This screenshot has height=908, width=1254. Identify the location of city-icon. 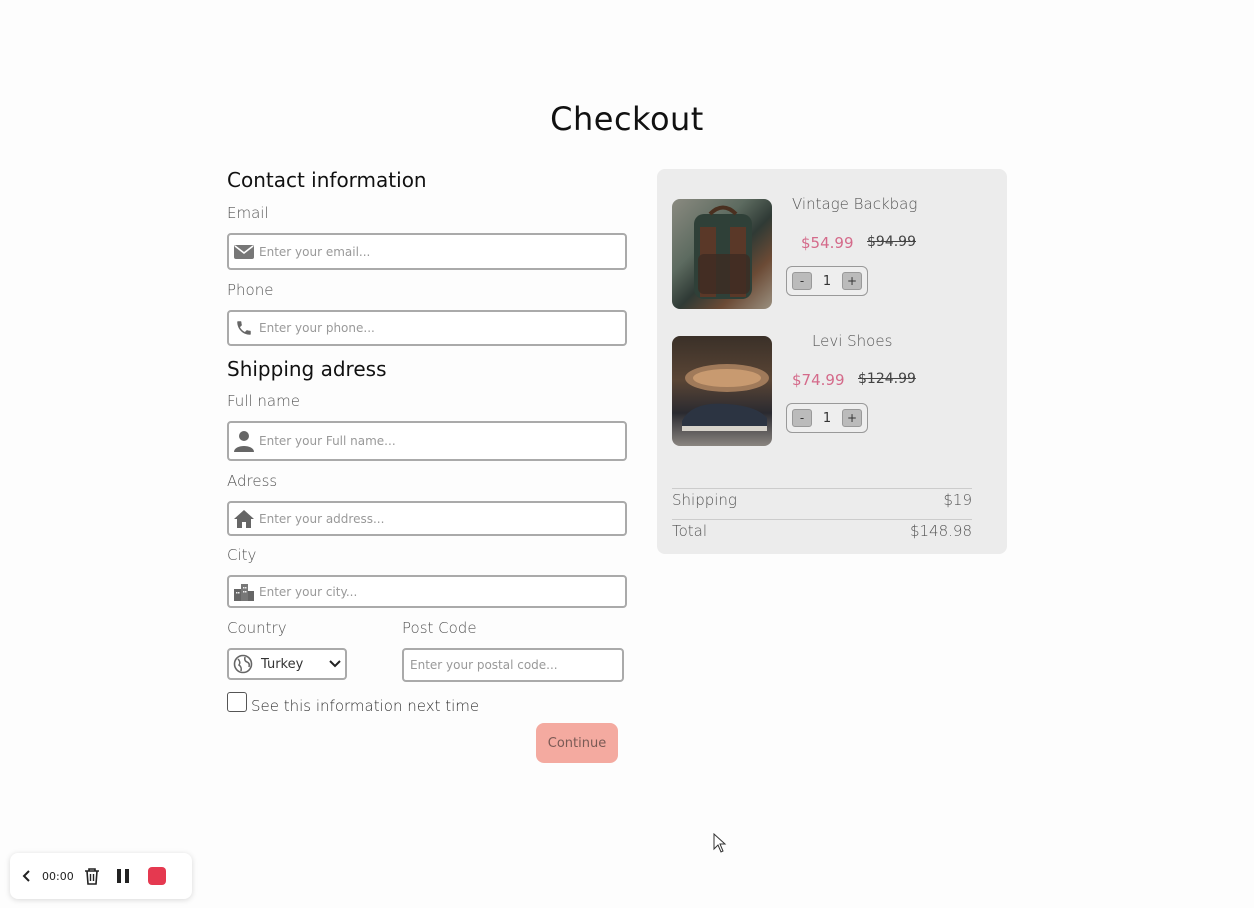
(244, 592).